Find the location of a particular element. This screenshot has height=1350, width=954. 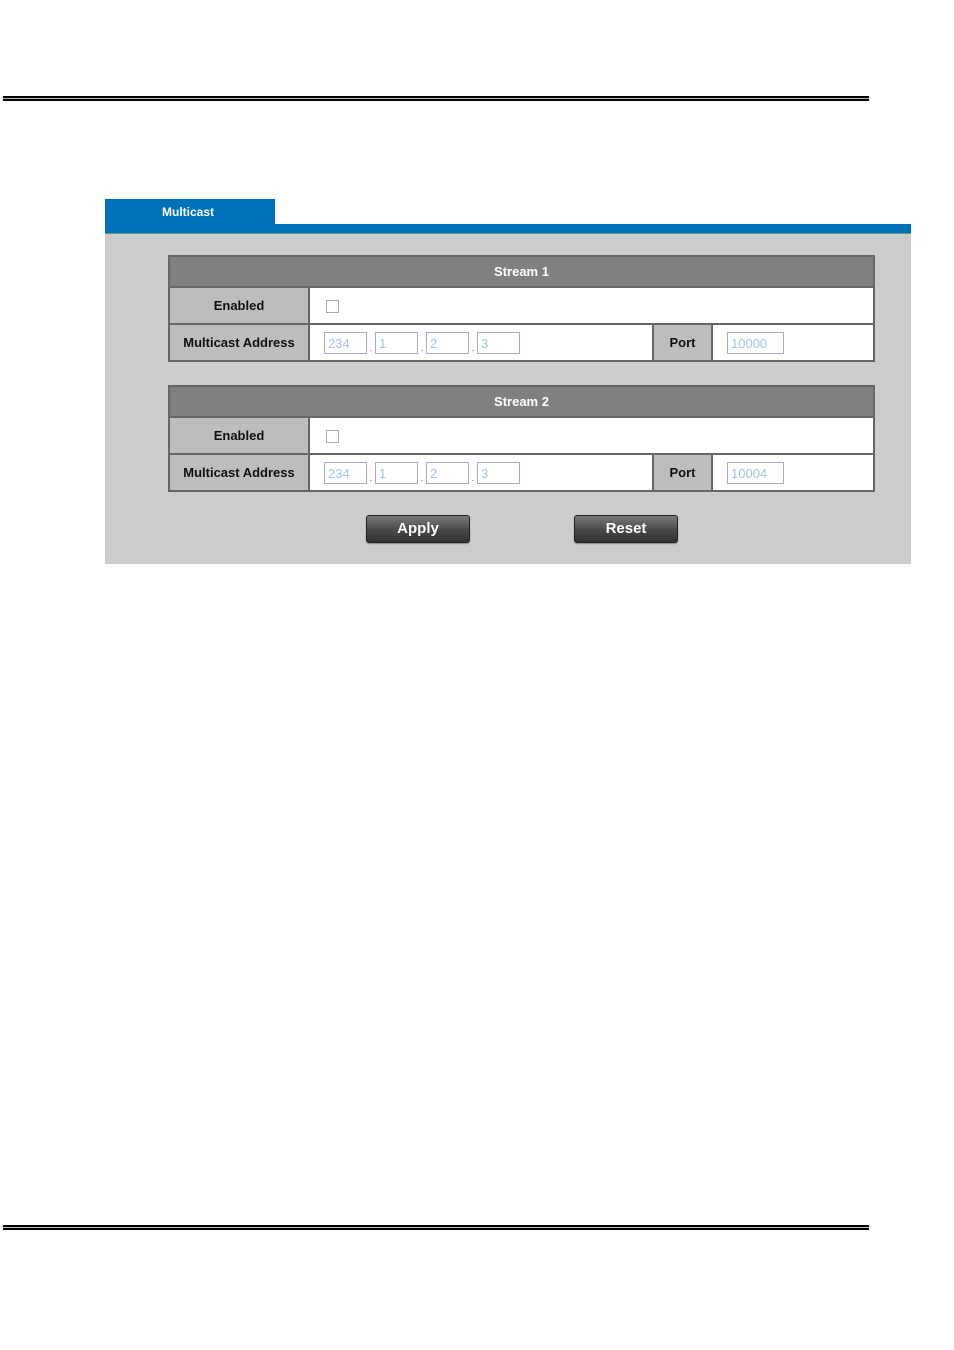

stream-2-port-input: 10004 is located at coordinates (755, 472).